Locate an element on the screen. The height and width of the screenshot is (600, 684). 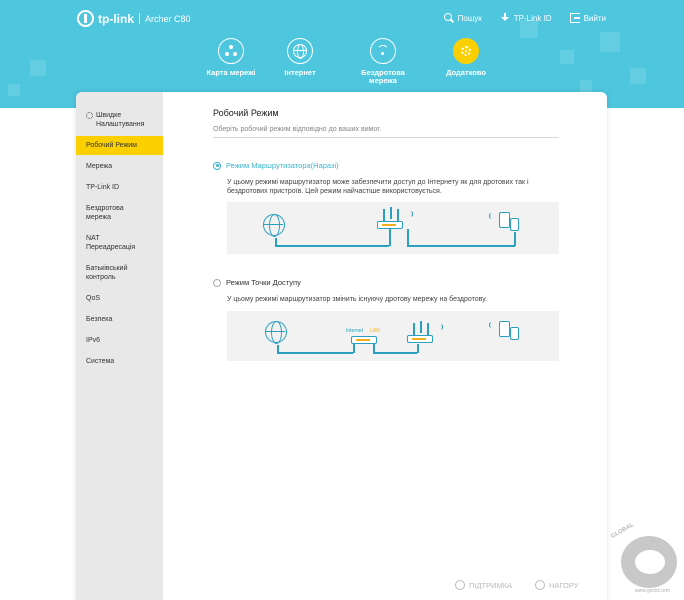
sidebar-item-ipv6: IPv6 is located at coordinates (119, 340).